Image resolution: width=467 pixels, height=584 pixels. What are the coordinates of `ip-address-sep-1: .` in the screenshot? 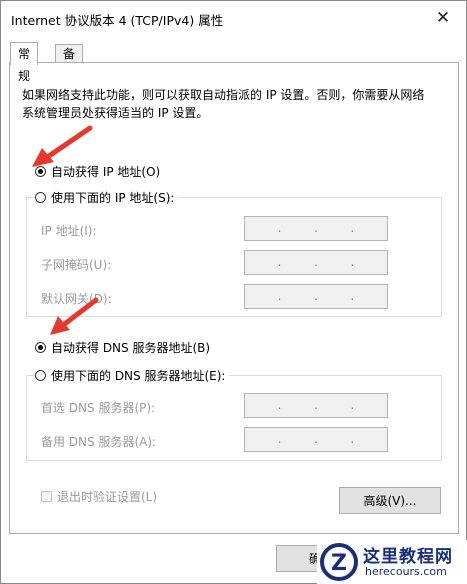 It's located at (279, 227).